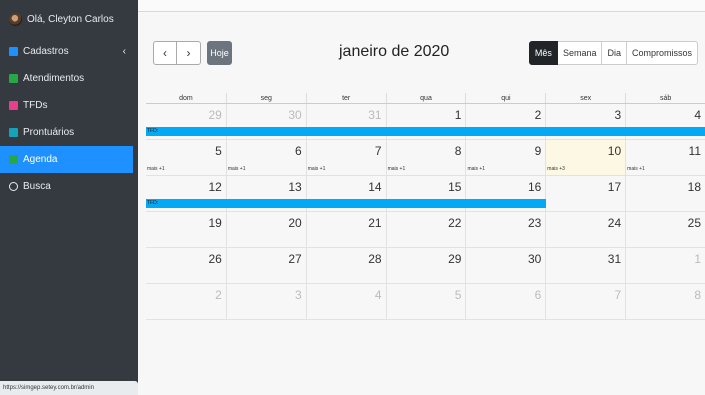 The image size is (705, 395). I want to click on day-cell: 31, so click(585, 265).